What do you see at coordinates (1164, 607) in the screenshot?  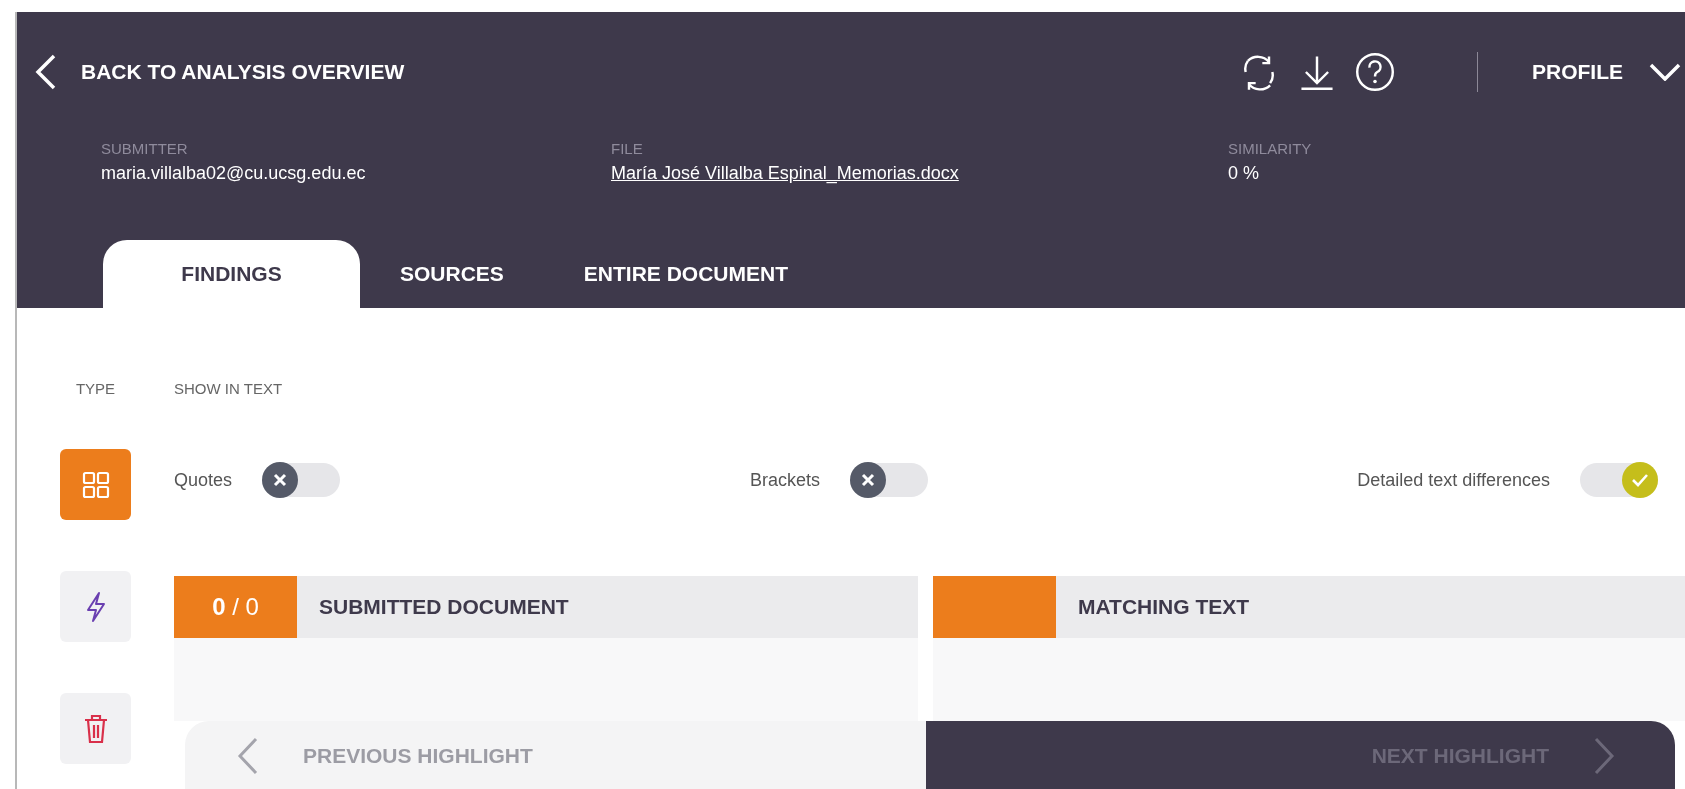 I see `panel-title: MATCHING TEXT` at bounding box center [1164, 607].